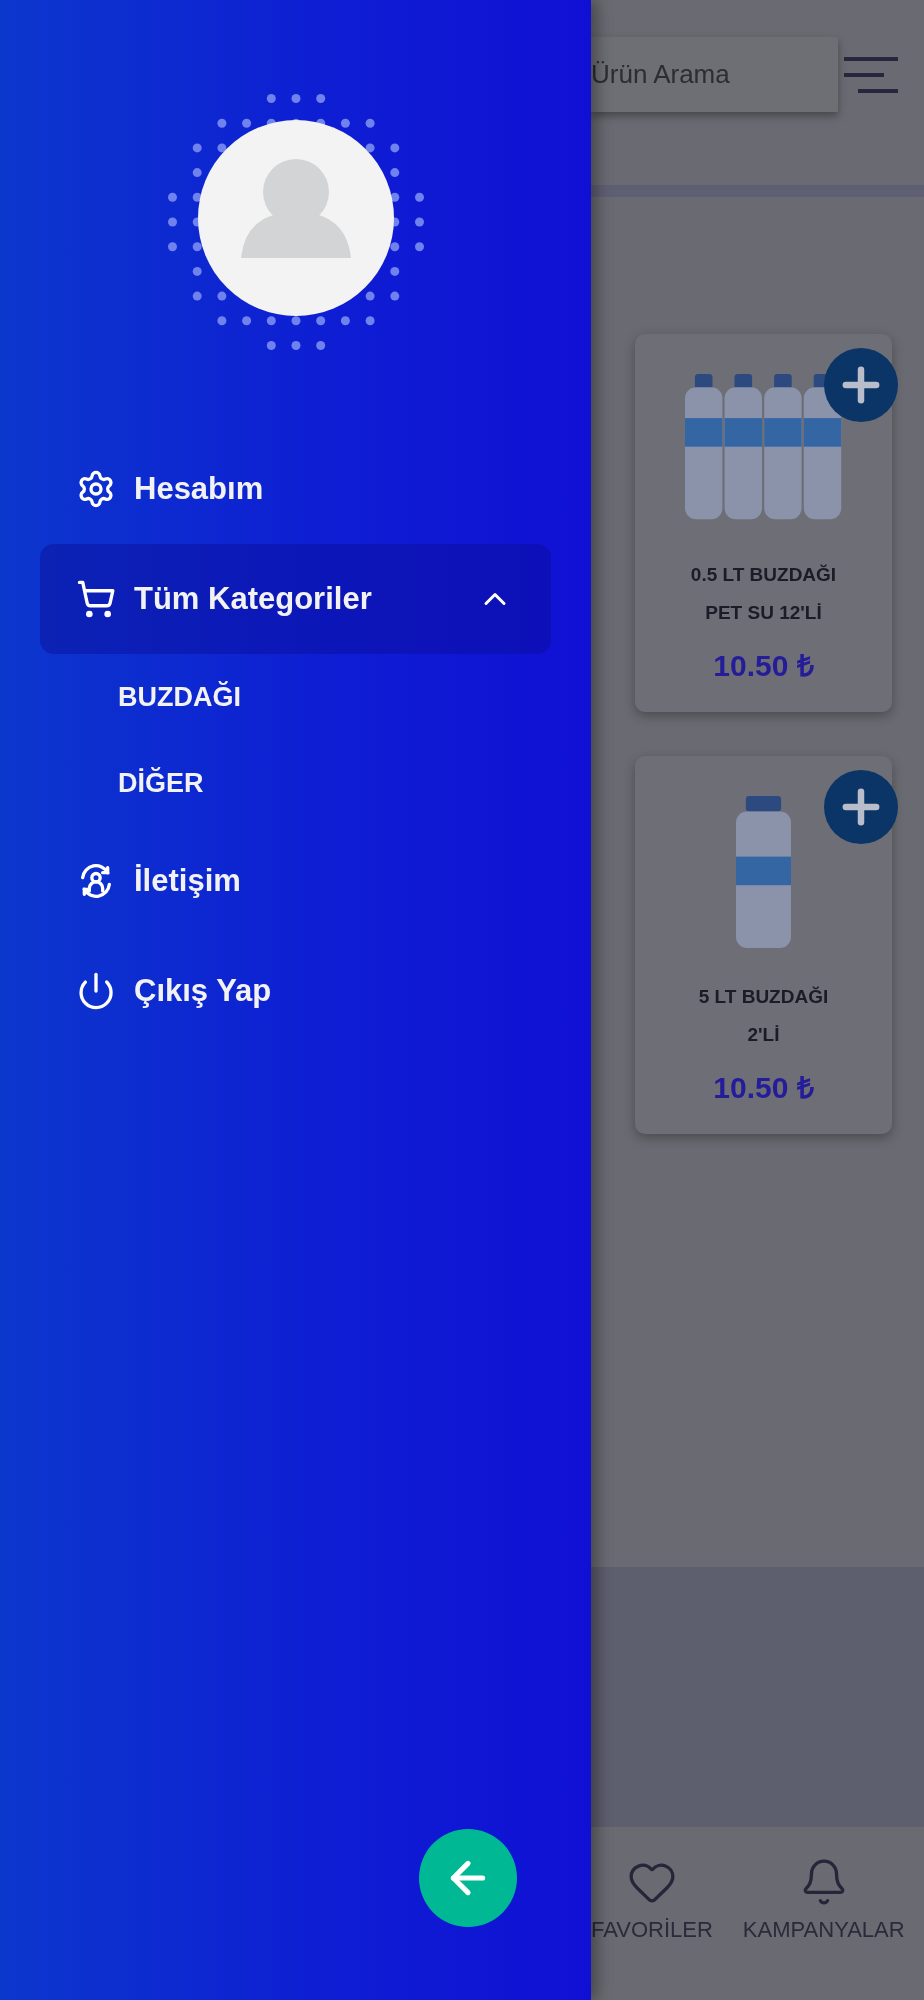 The width and height of the screenshot is (924, 2000). Describe the element at coordinates (96, 991) in the screenshot. I see `power-icon` at that location.